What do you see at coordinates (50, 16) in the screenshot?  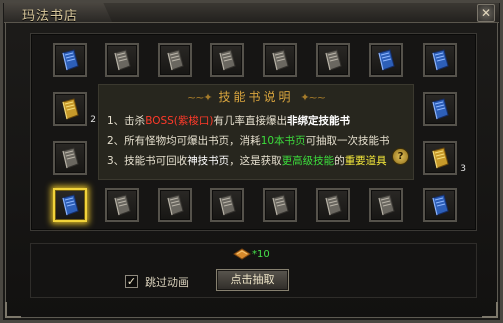 I see `window-title: 玛法书店` at bounding box center [50, 16].